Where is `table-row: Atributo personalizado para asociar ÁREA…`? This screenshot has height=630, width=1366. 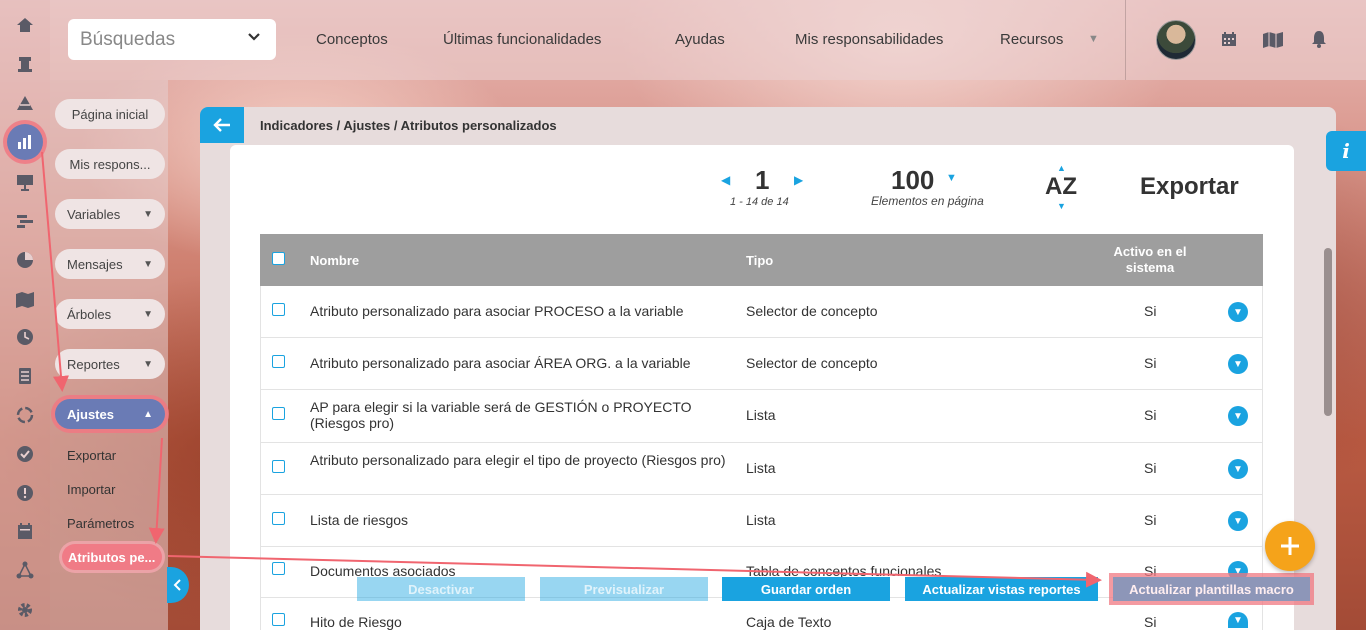 table-row: Atributo personalizado para asociar ÁREA… is located at coordinates (761, 364).